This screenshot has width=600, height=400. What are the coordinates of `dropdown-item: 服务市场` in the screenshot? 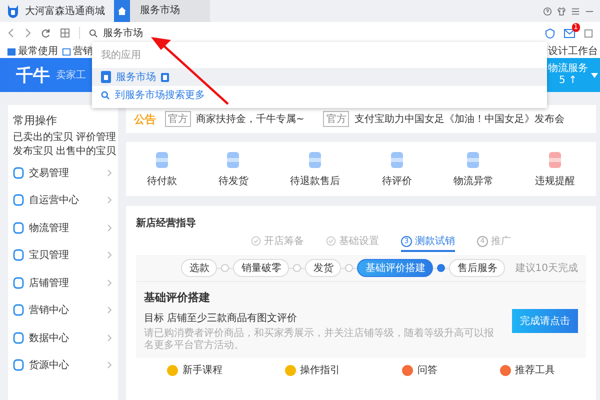 It's located at (319, 77).